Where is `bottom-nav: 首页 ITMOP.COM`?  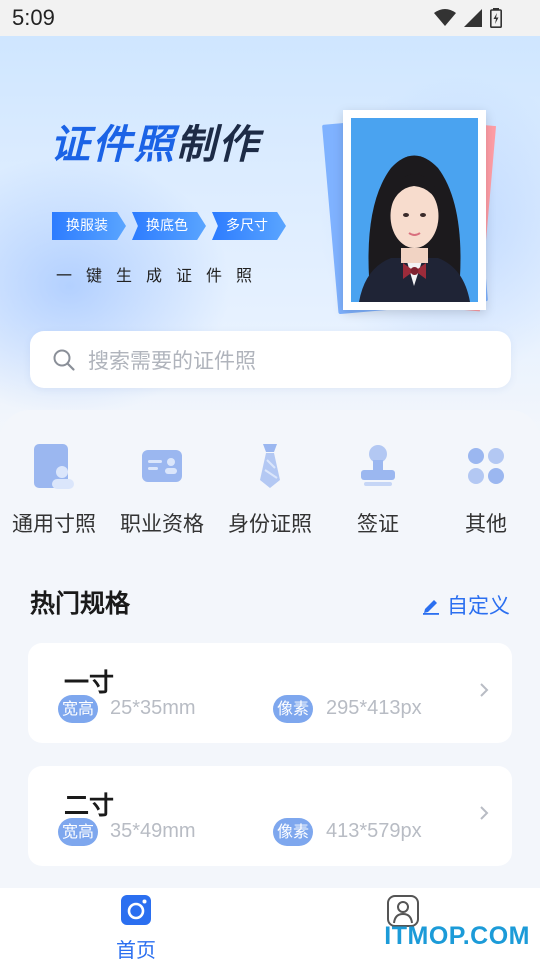
bottom-nav: 首页 ITMOP.COM is located at coordinates (270, 924).